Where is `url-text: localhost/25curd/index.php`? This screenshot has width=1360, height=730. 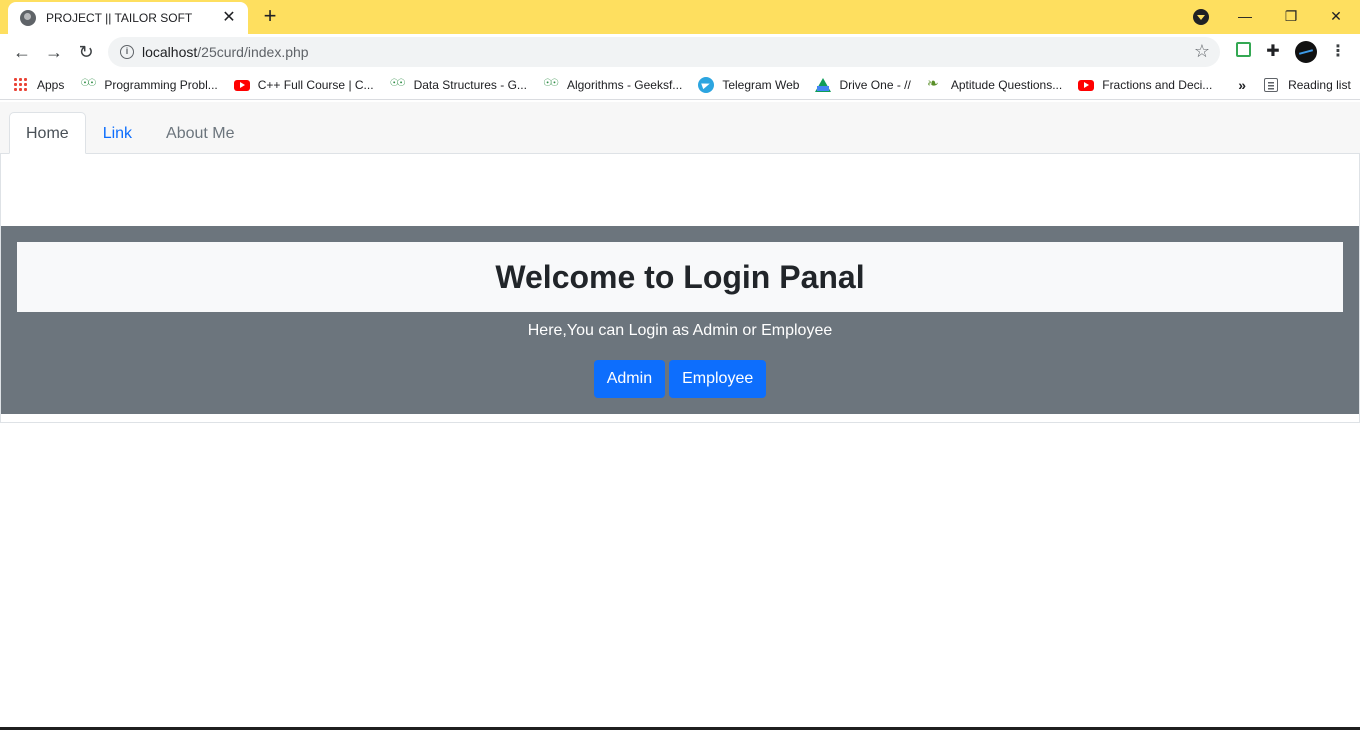
url-text: localhost/25curd/index.php is located at coordinates (225, 52).